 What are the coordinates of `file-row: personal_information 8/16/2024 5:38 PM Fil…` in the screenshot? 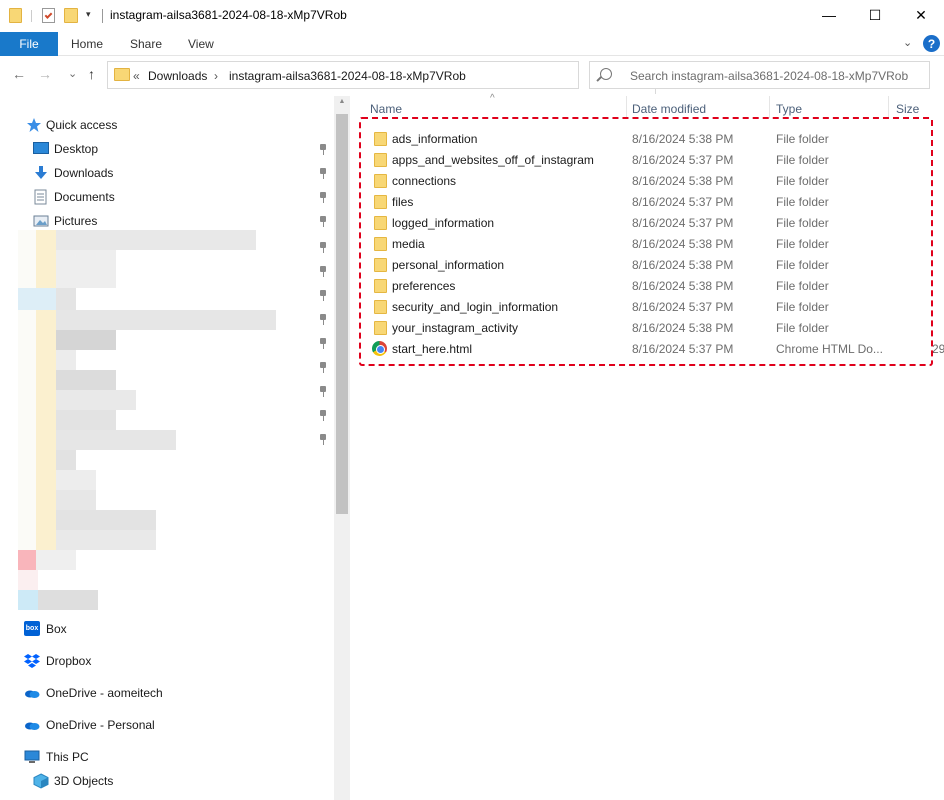 It's located at (651, 264).